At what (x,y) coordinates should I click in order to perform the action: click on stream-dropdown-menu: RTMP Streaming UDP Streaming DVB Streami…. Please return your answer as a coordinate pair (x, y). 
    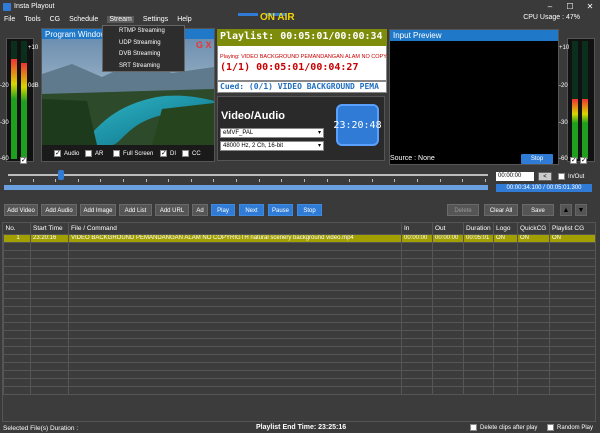
    Looking at the image, I should click on (143, 48).